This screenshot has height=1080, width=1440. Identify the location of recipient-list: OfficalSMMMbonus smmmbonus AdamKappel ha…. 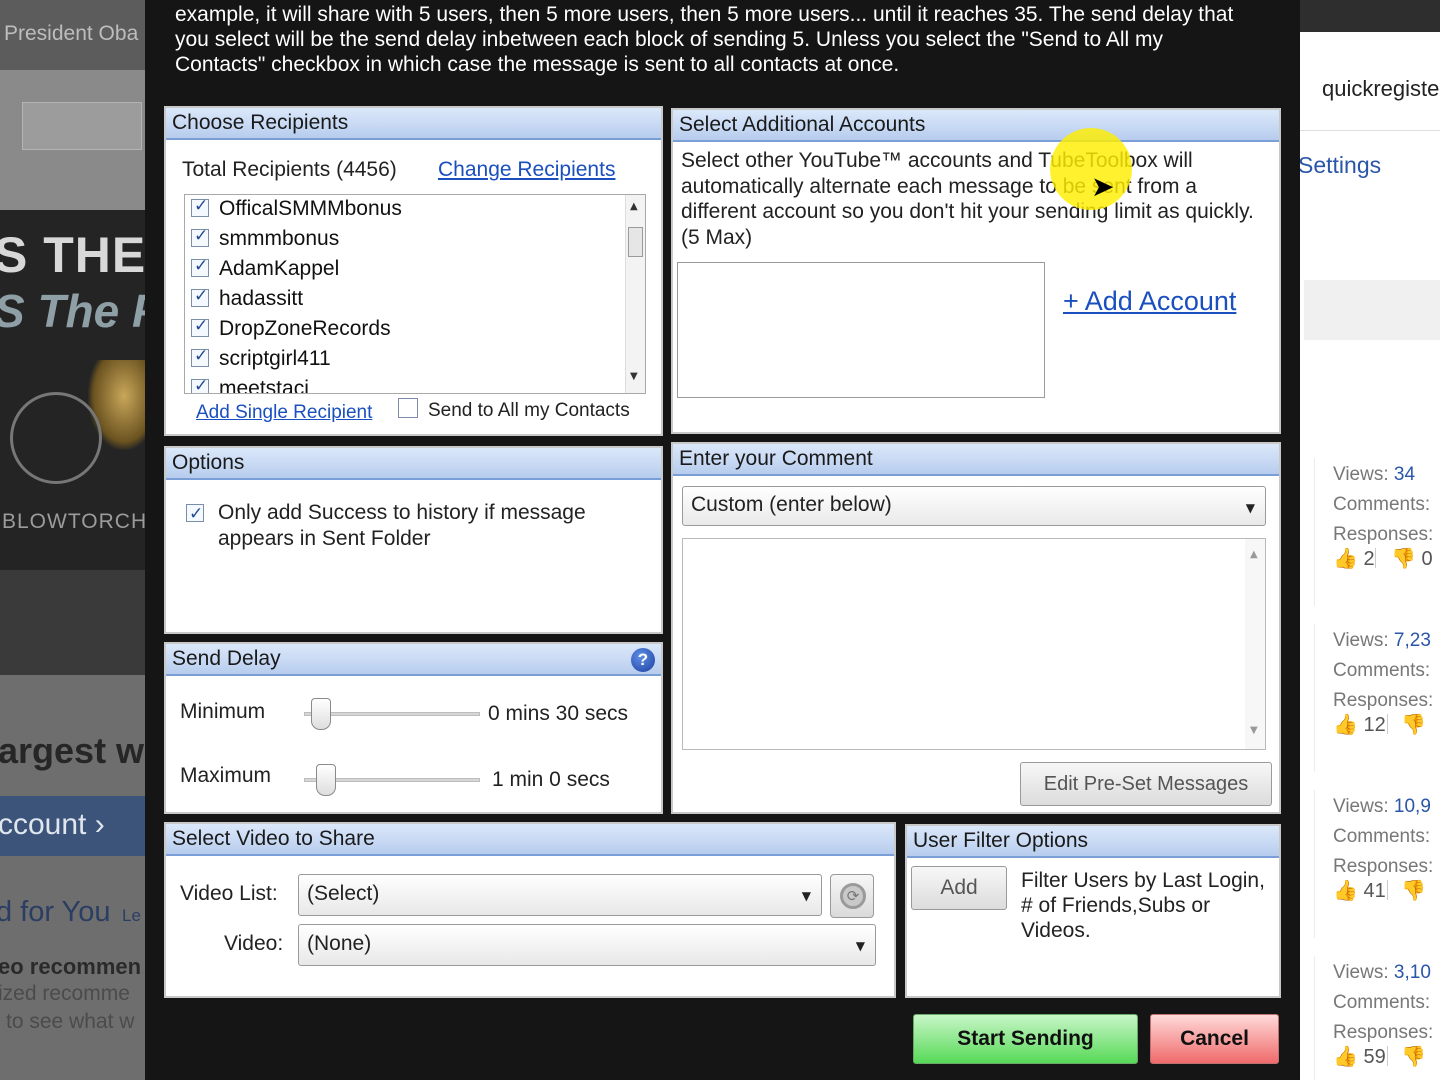
(415, 294).